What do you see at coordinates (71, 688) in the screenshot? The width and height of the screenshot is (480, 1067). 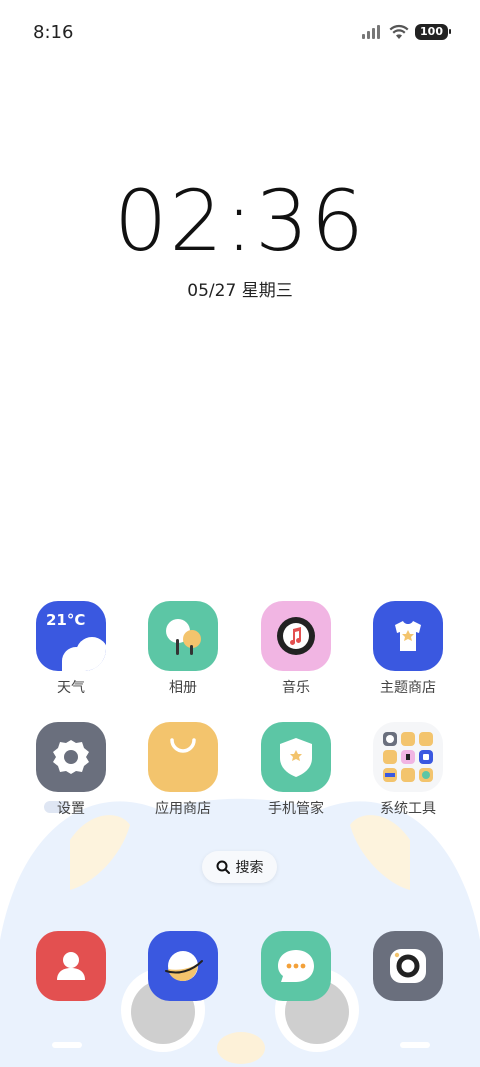 I see `app-label: 天气` at bounding box center [71, 688].